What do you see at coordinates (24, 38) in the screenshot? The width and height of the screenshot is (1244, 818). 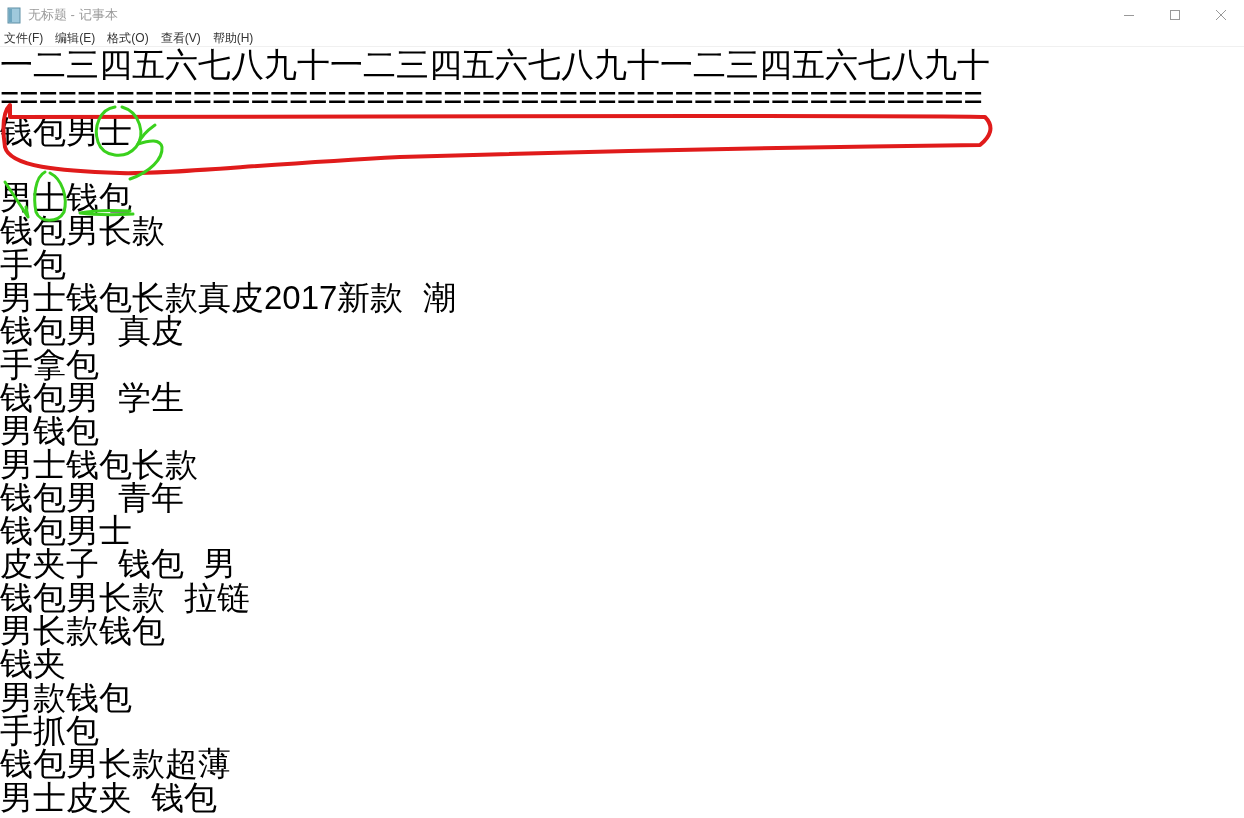 I see `menu-item: 文件(F)` at bounding box center [24, 38].